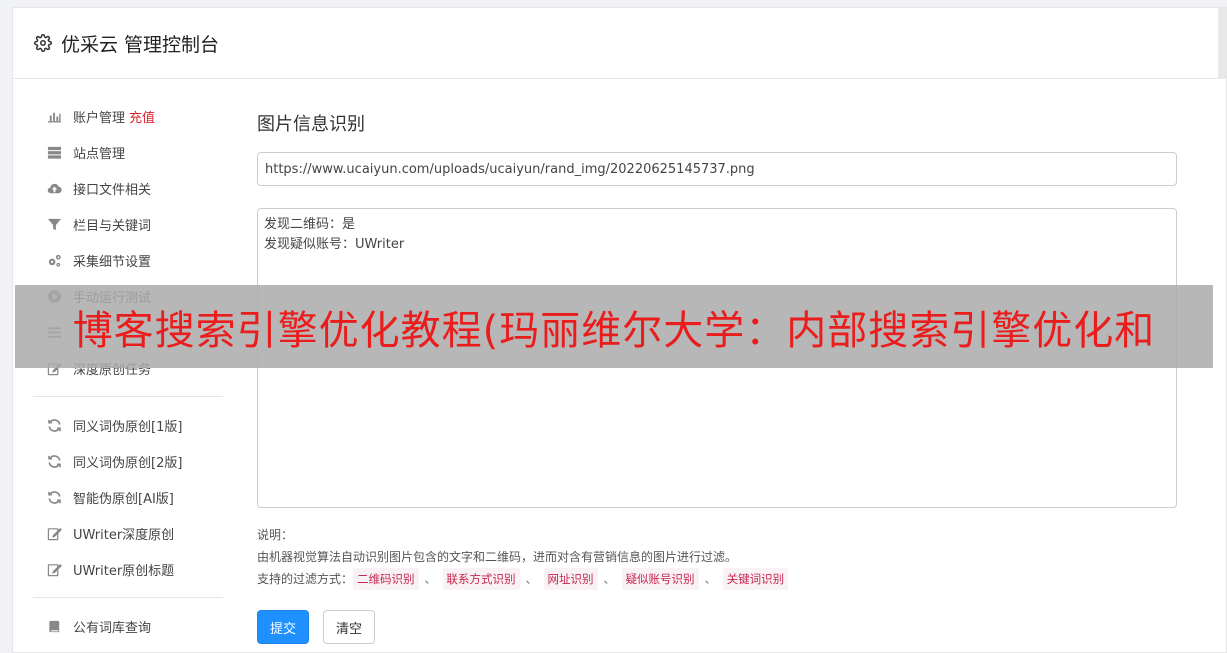 The width and height of the screenshot is (1227, 653). Describe the element at coordinates (54, 188) in the screenshot. I see `cloud-upload-icon` at that location.